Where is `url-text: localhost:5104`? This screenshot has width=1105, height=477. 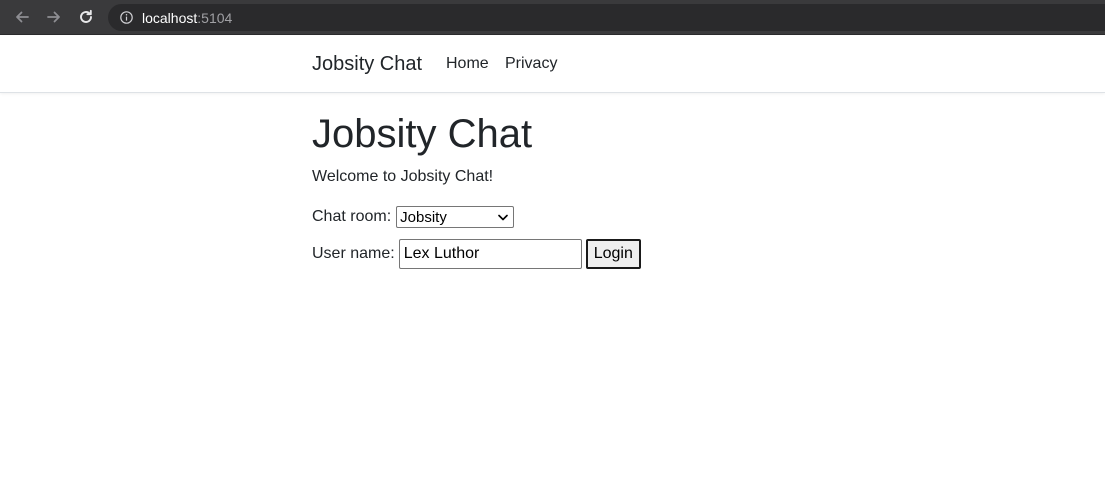 url-text: localhost:5104 is located at coordinates (187, 18).